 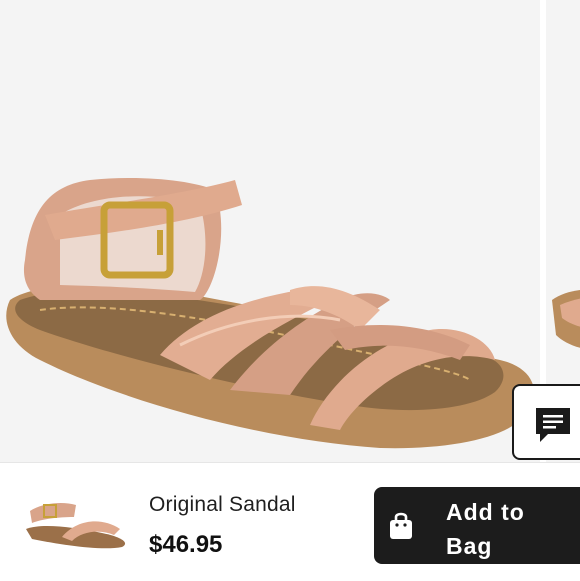 I want to click on add-to-bag-button: Add to Bag, so click(x=477, y=525).